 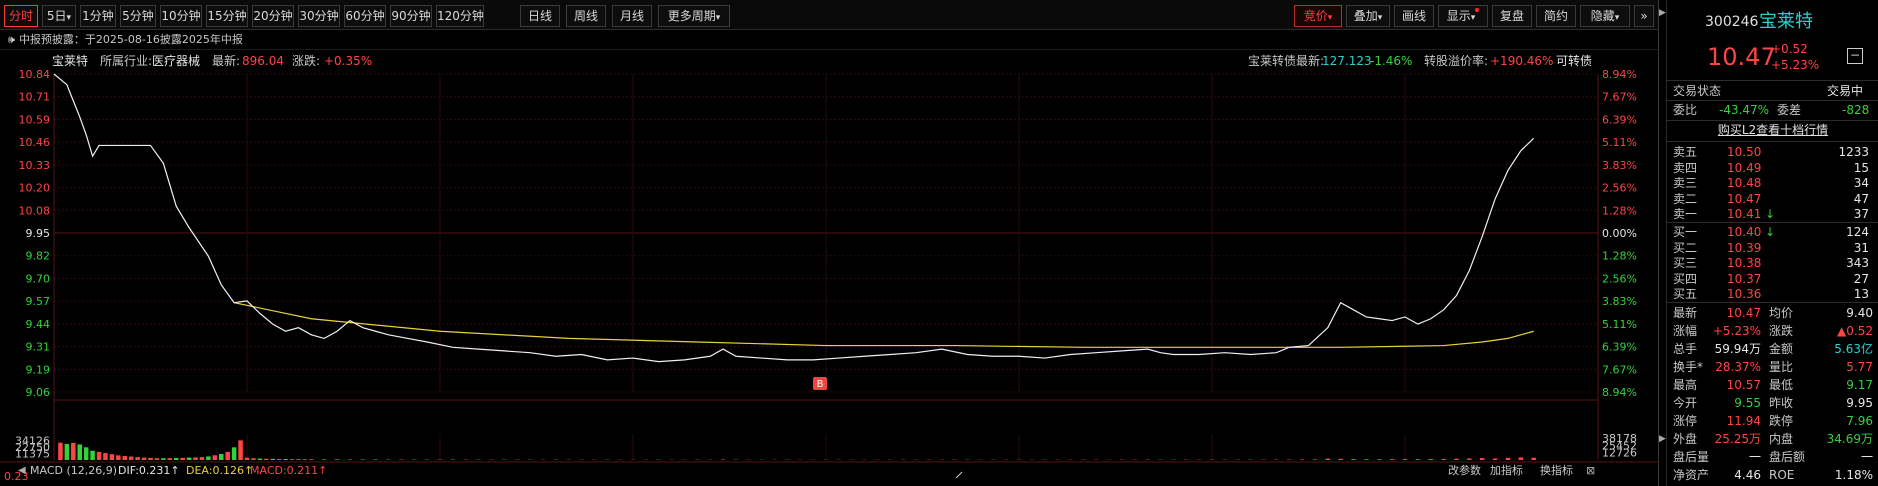 I want to click on weibi-label: 委比, so click(x=1685, y=110).